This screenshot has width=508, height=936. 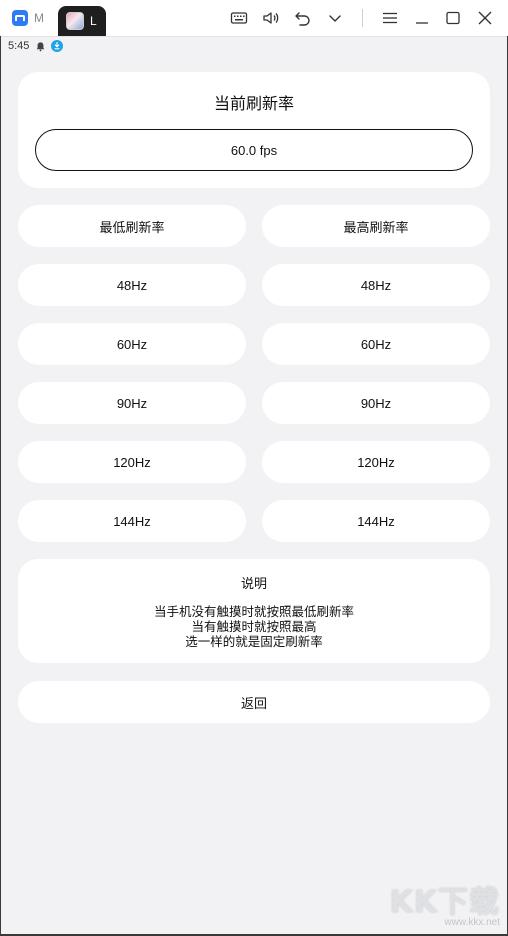 What do you see at coordinates (254, 150) in the screenshot?
I see `current-fps-display: 60.0 fps` at bounding box center [254, 150].